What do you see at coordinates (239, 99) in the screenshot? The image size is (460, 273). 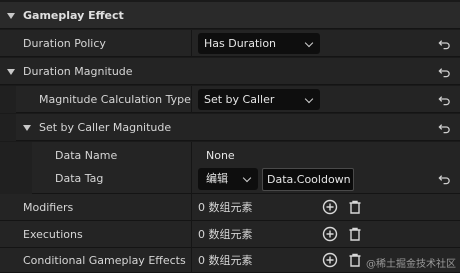 I see `magnitude-calc-value: Set by Caller` at bounding box center [239, 99].